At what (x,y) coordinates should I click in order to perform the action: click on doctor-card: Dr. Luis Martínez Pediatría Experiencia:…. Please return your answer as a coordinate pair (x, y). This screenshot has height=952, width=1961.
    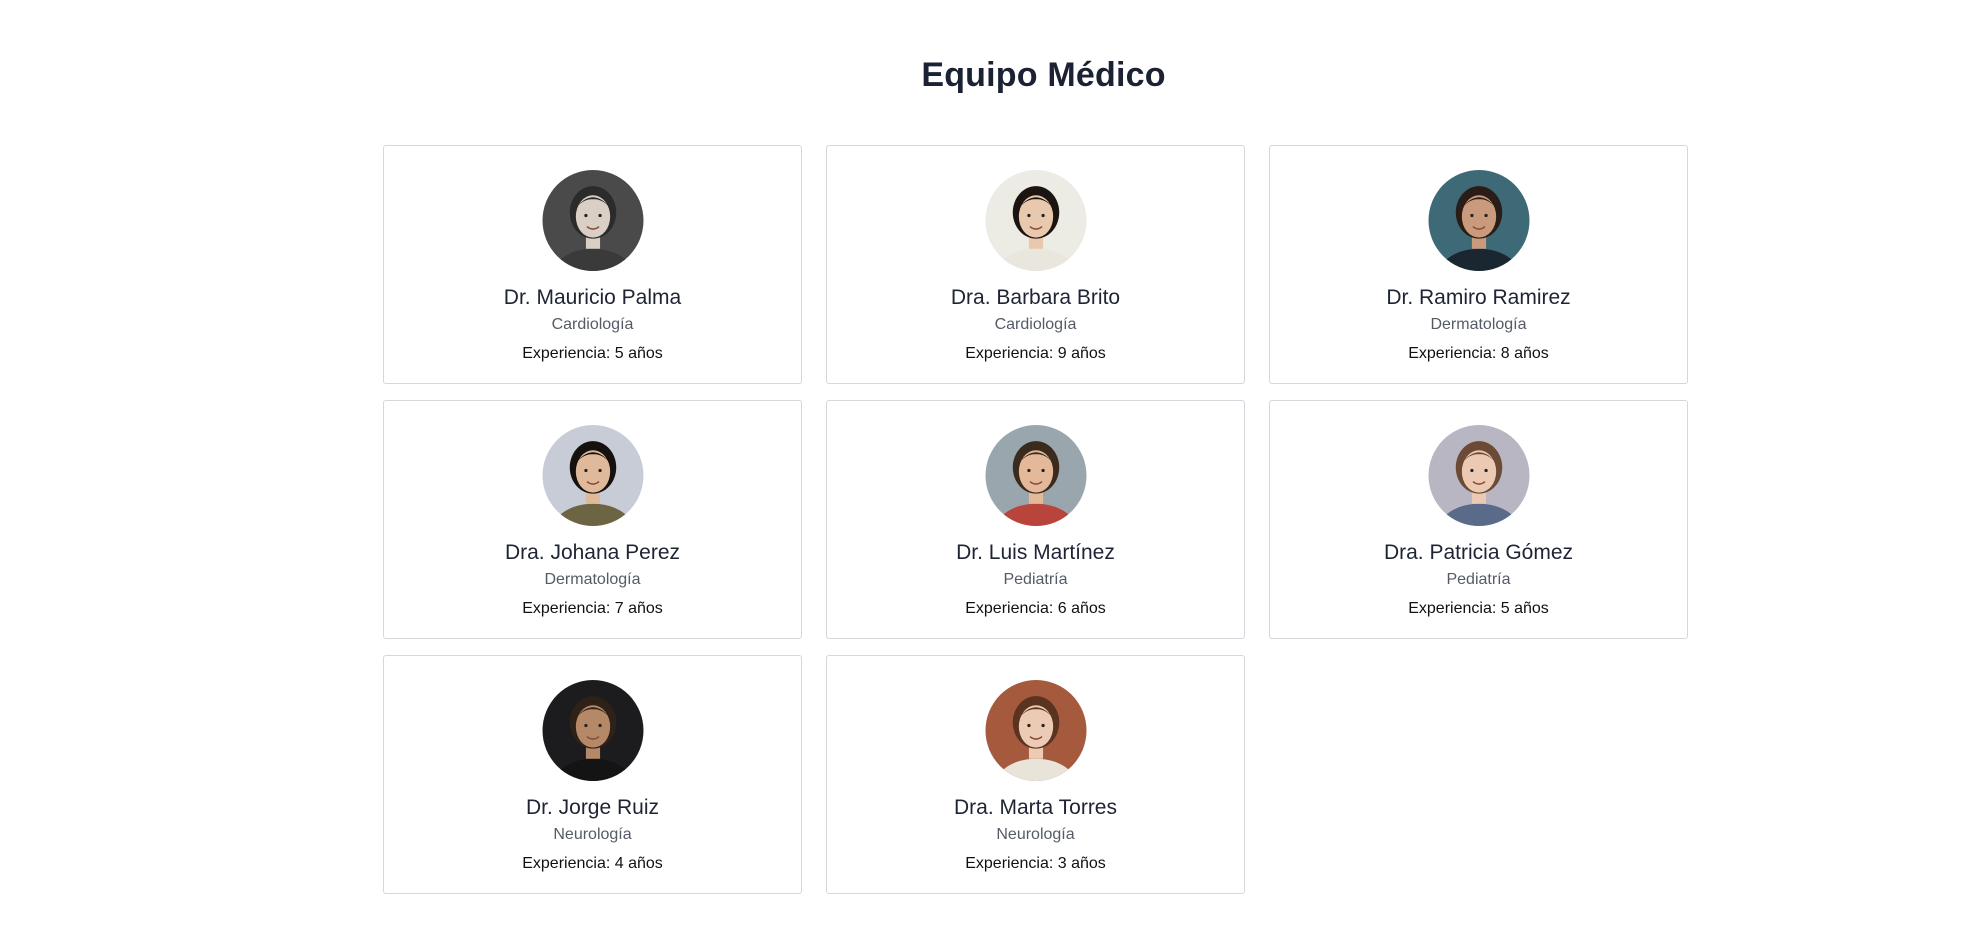
    Looking at the image, I should click on (1035, 519).